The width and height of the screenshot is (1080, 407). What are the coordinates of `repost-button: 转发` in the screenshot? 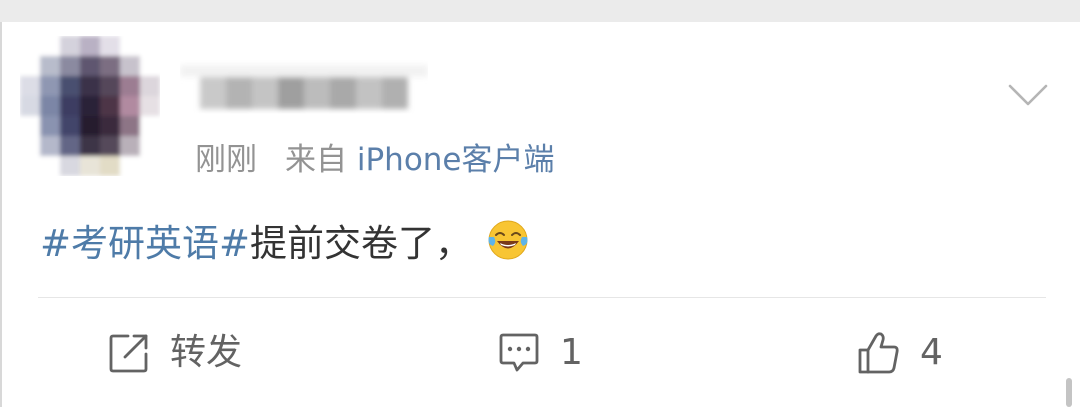 It's located at (174, 353).